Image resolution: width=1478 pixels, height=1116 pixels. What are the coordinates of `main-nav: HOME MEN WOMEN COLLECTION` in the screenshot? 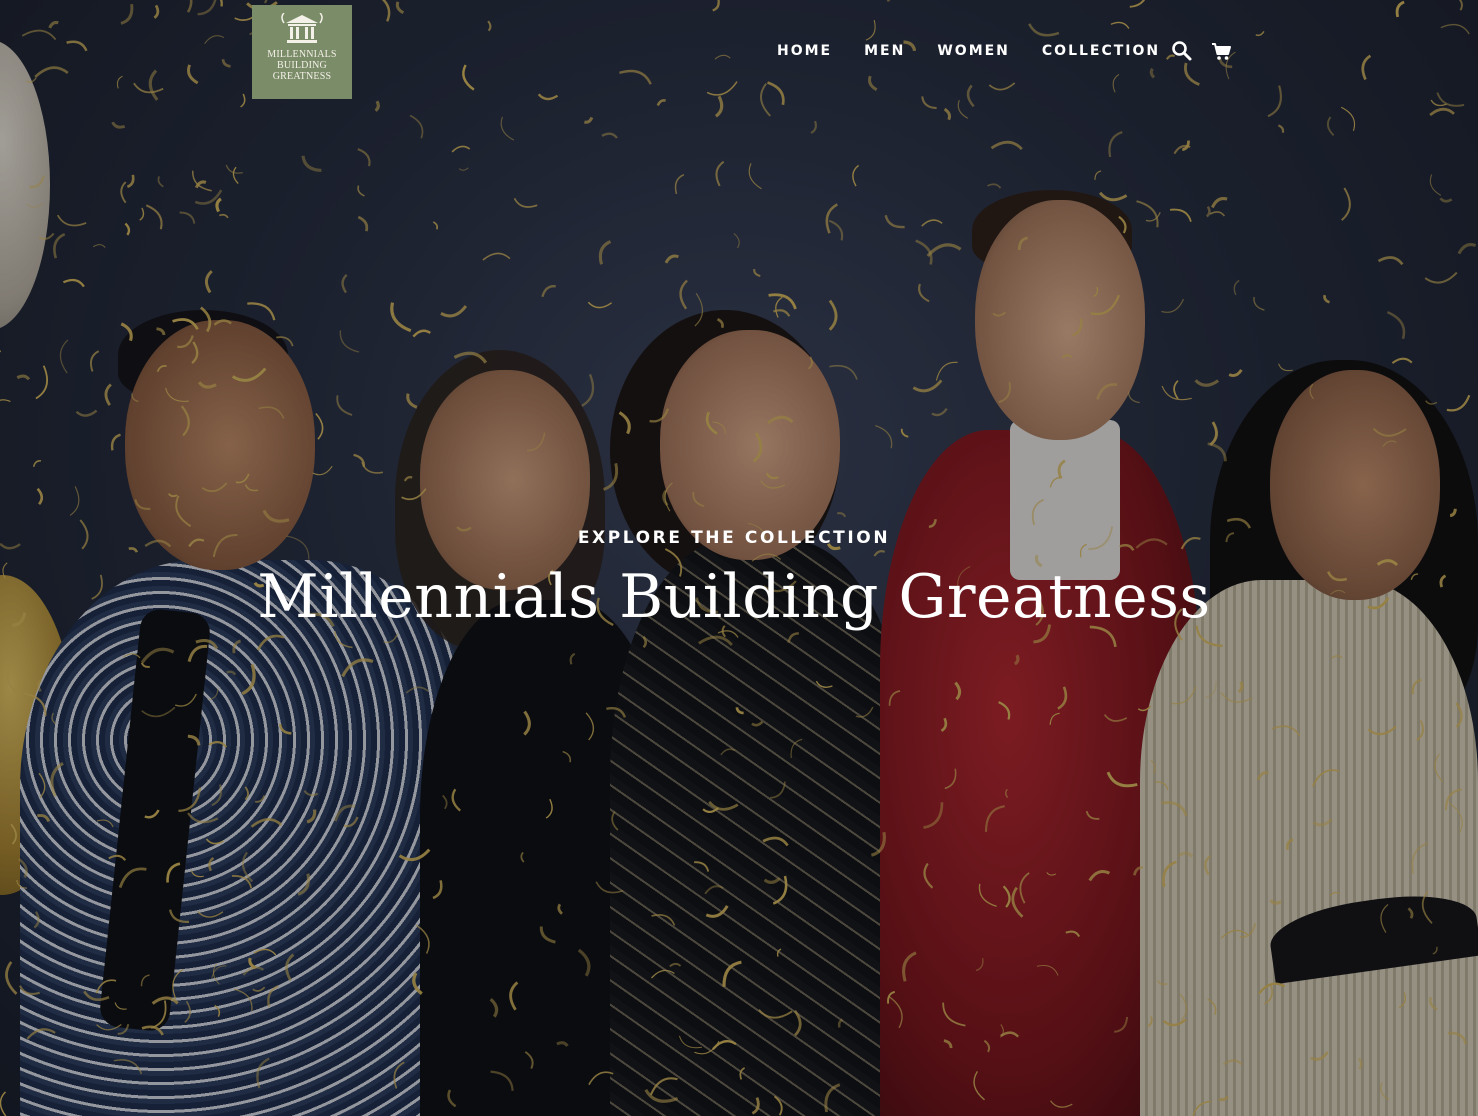 It's located at (984, 51).